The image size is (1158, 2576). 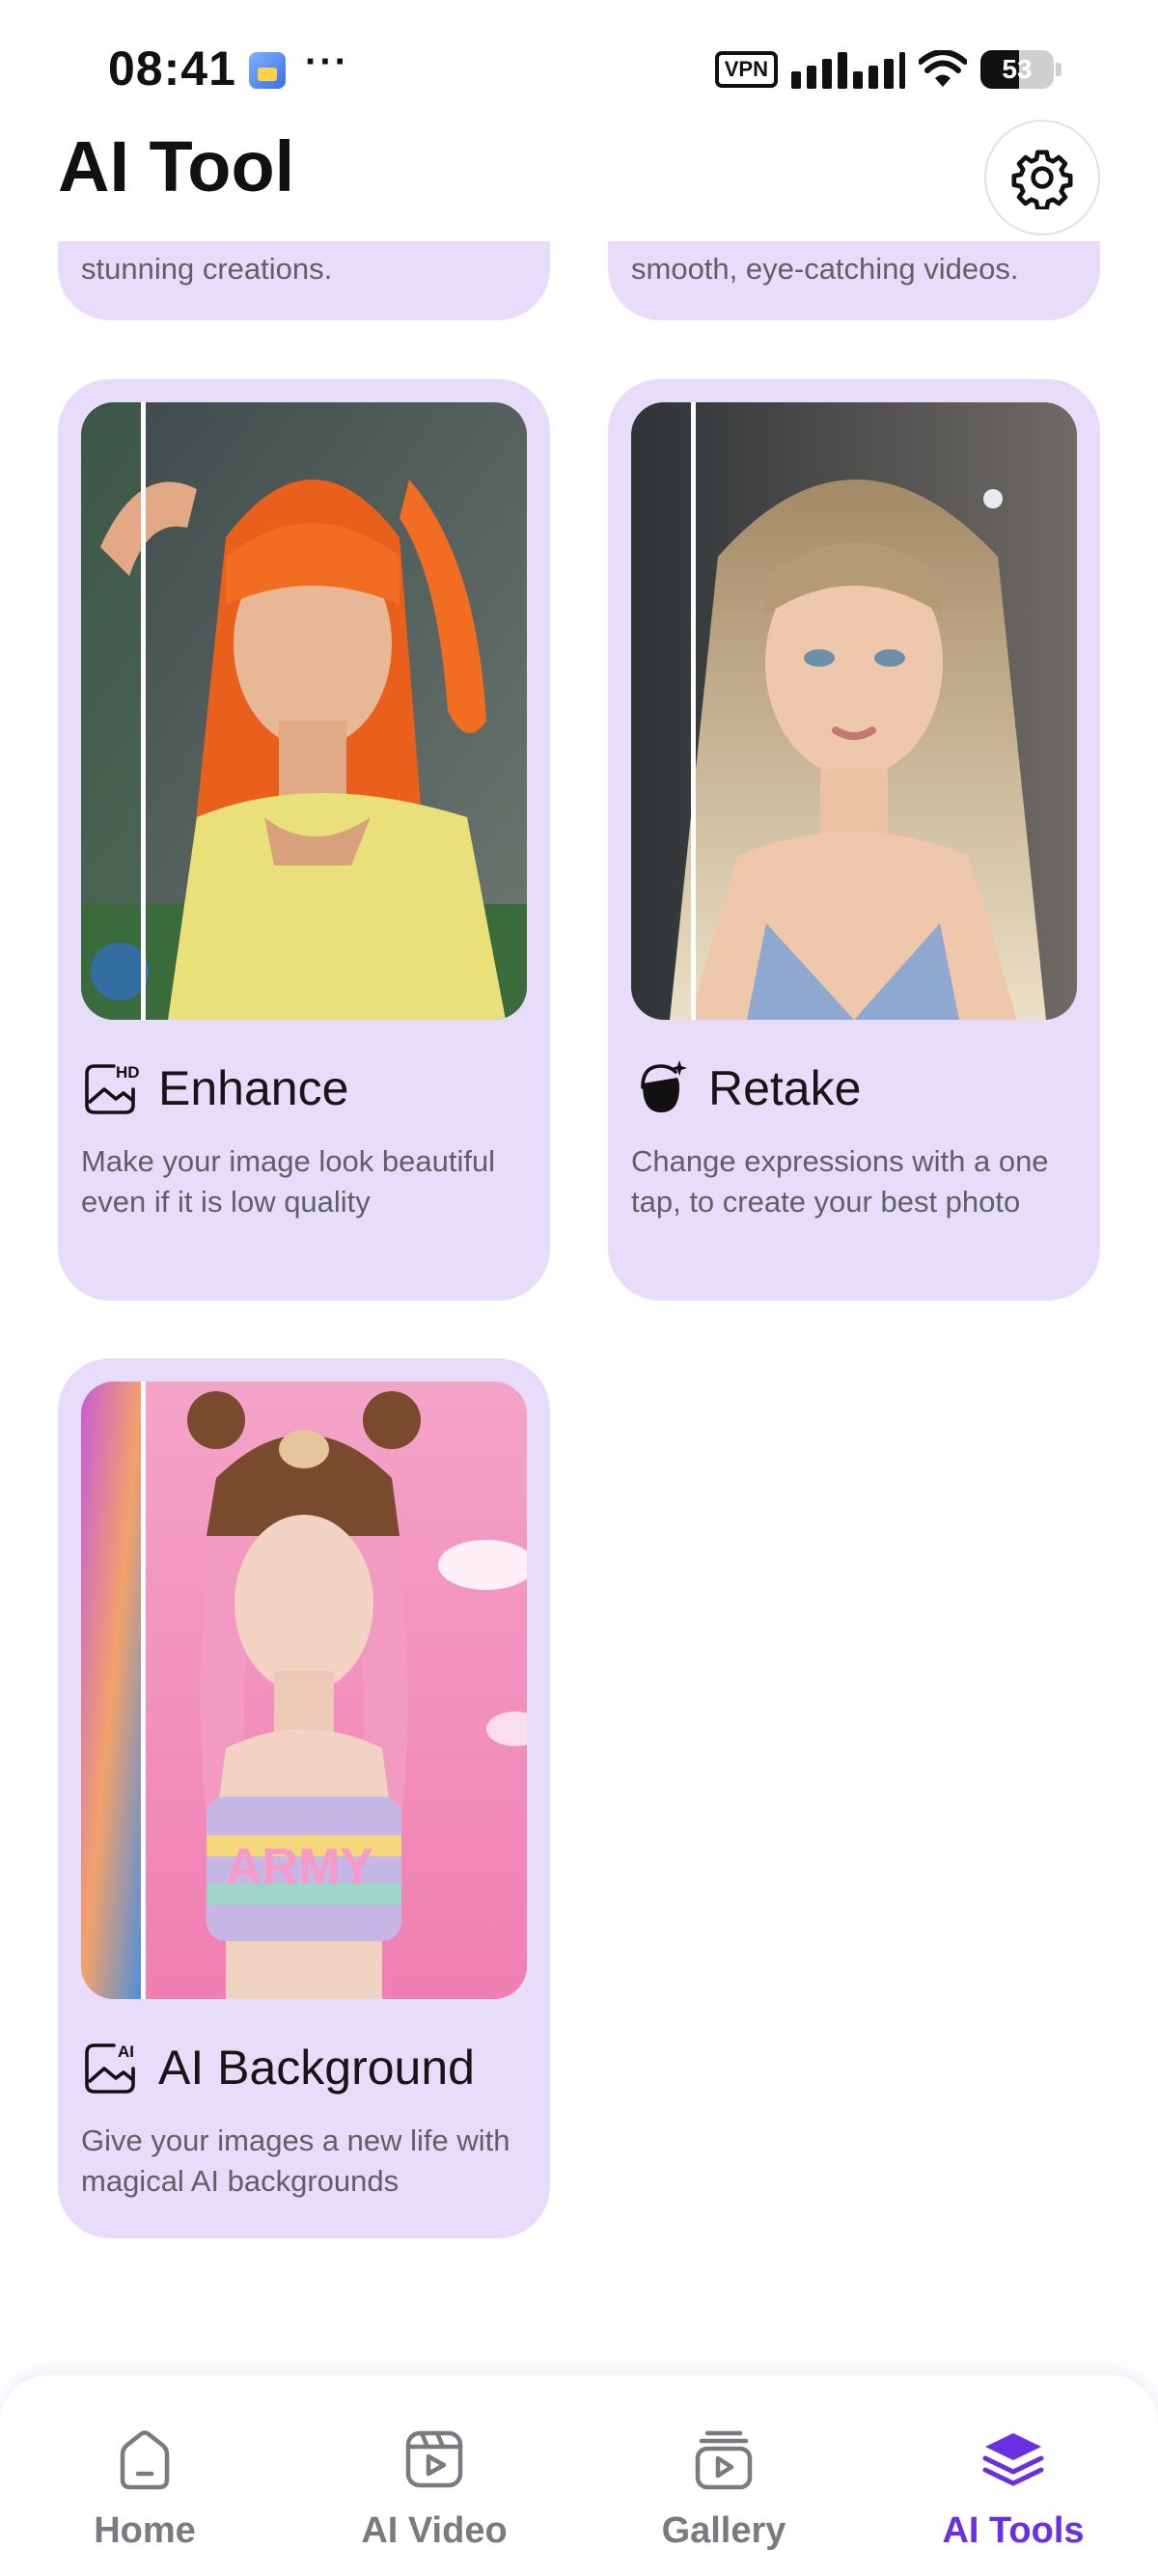 I want to click on tool-title-row: AI AI Background, so click(x=278, y=2067).